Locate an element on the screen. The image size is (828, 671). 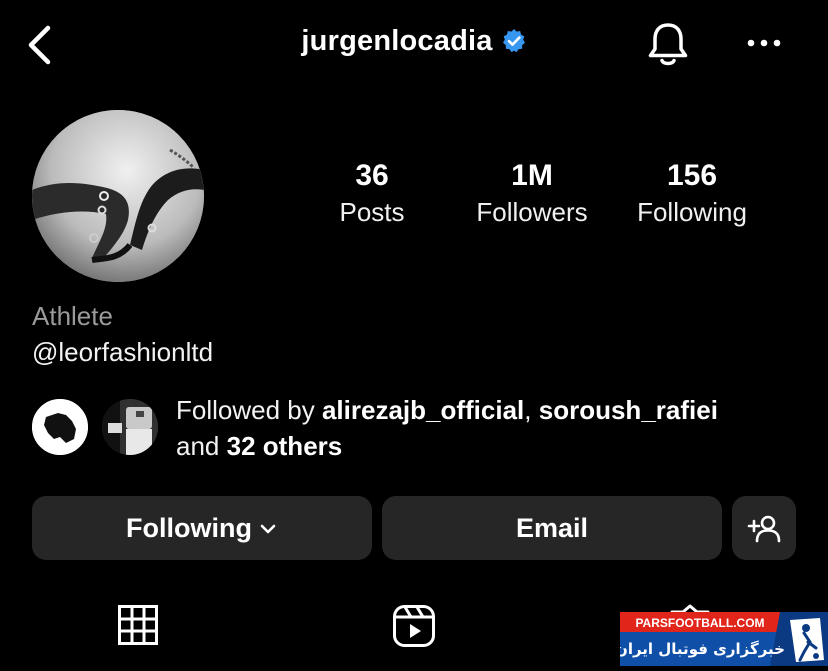
parsfootball-watermark: PARSFOOTBALL.COM خبرگزاری فوتبال ایران is located at coordinates (721, 639).